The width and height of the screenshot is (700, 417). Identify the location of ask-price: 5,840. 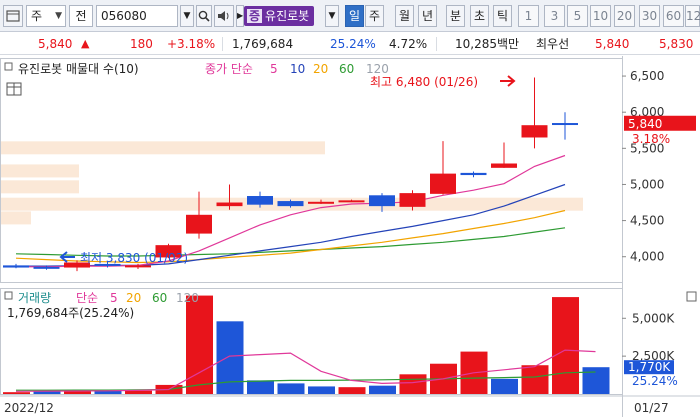
(612, 44).